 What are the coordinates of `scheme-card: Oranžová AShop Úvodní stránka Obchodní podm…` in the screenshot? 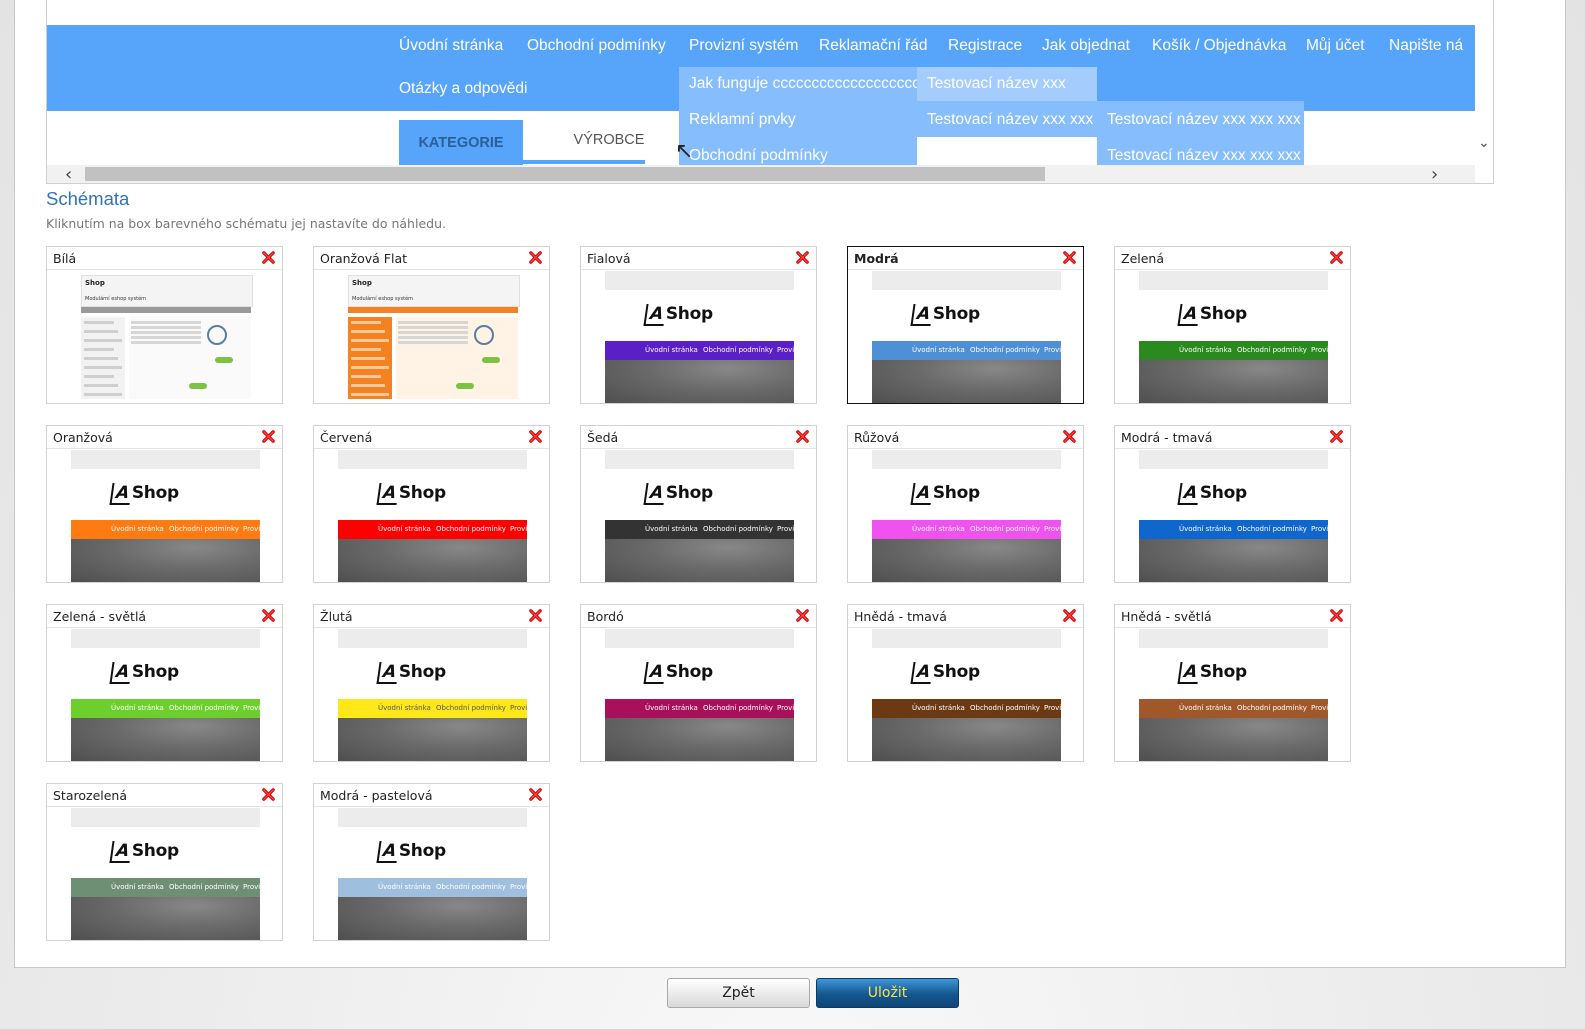 It's located at (164, 504).